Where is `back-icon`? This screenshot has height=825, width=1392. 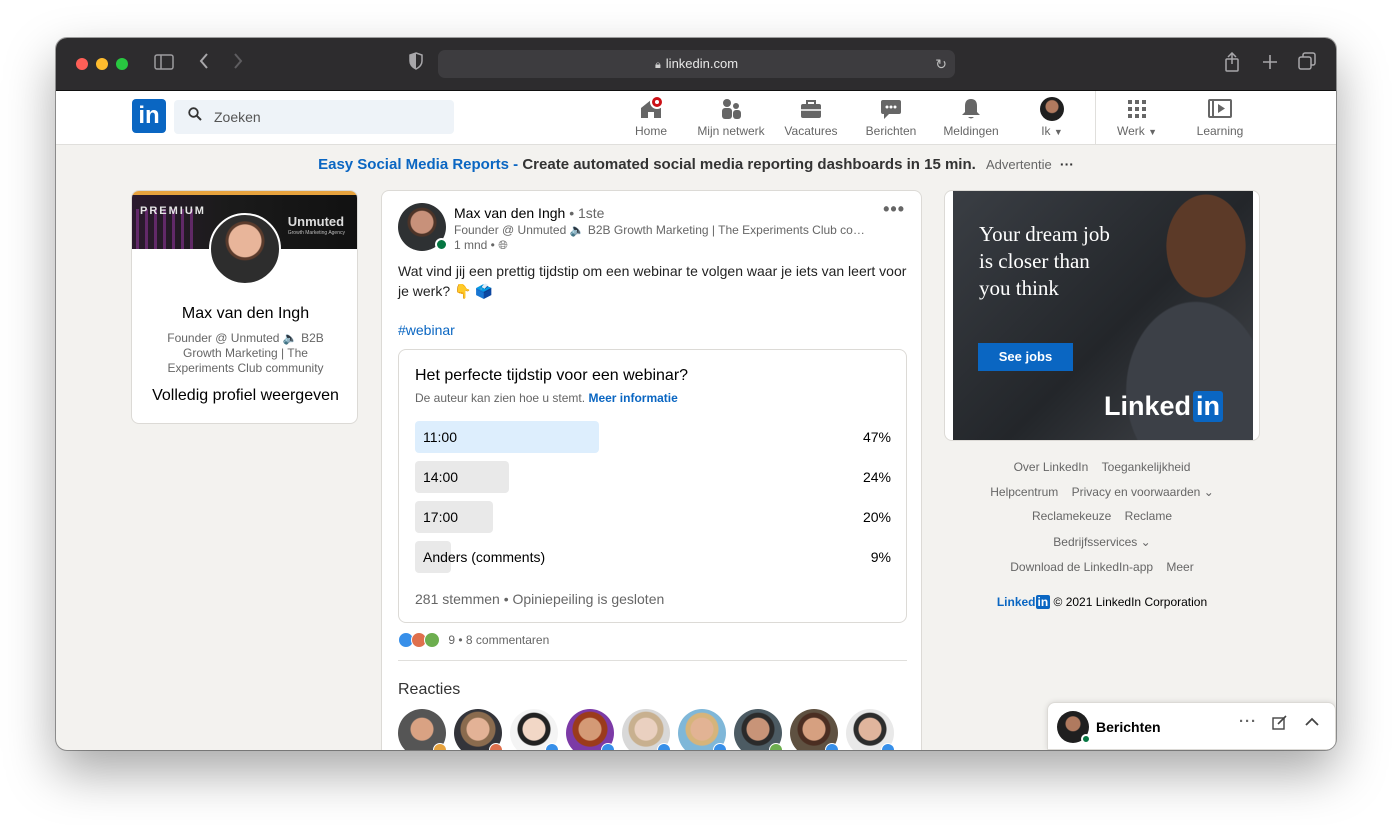
back-icon is located at coordinates (204, 64).